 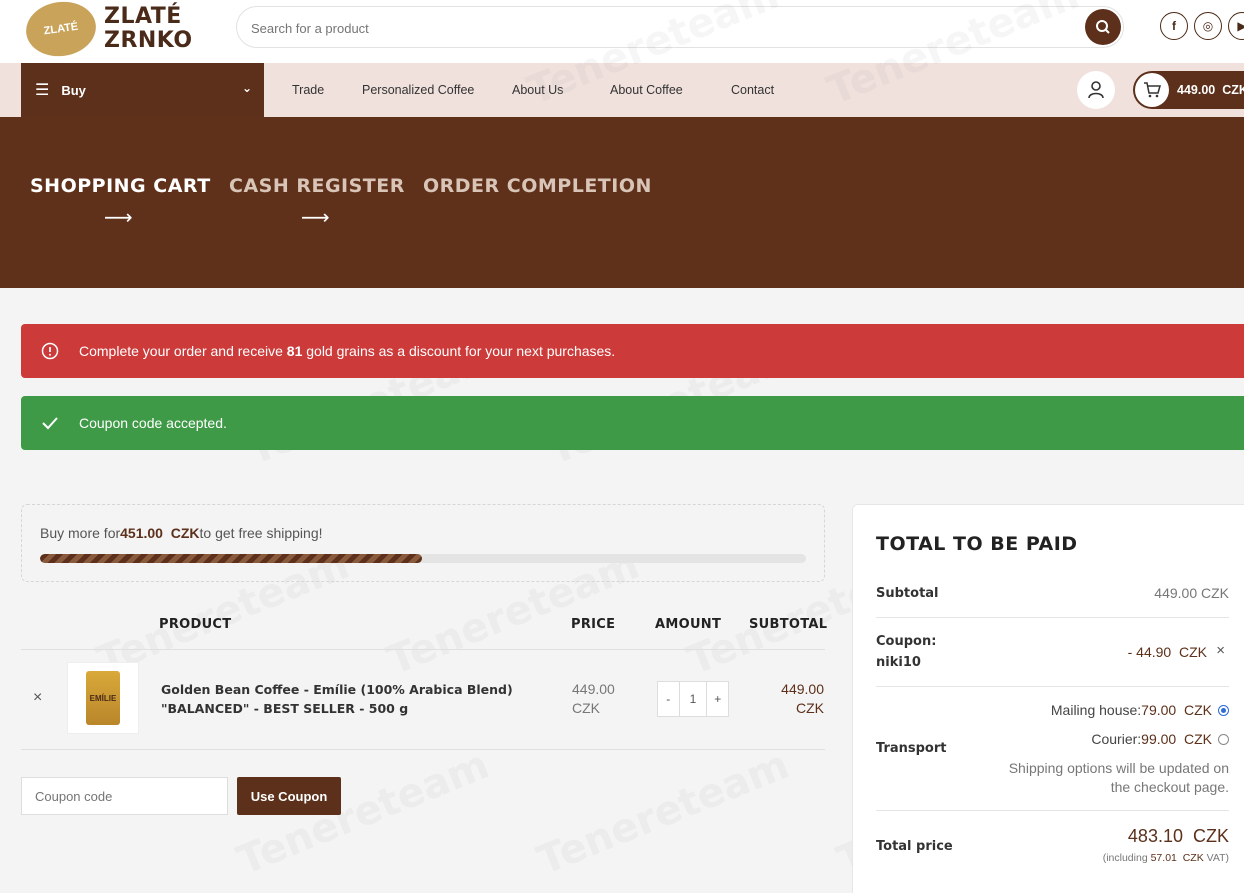 I want to click on product-name-line-2: "BALANCED" - BEST SELLER - 500 g, so click(x=285, y=708).